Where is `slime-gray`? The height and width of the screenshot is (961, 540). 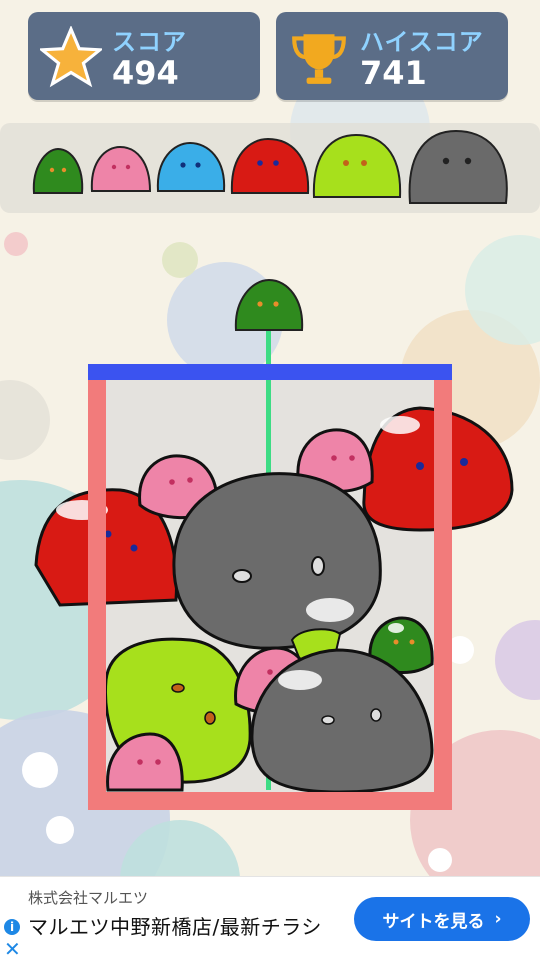 slime-gray is located at coordinates (277, 561).